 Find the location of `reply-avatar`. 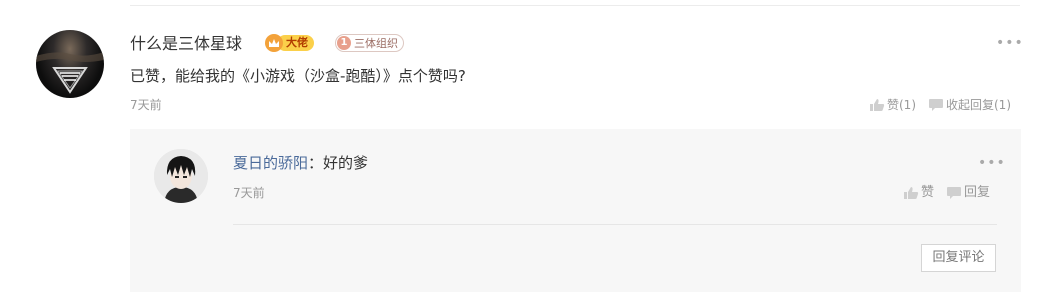

reply-avatar is located at coordinates (181, 176).